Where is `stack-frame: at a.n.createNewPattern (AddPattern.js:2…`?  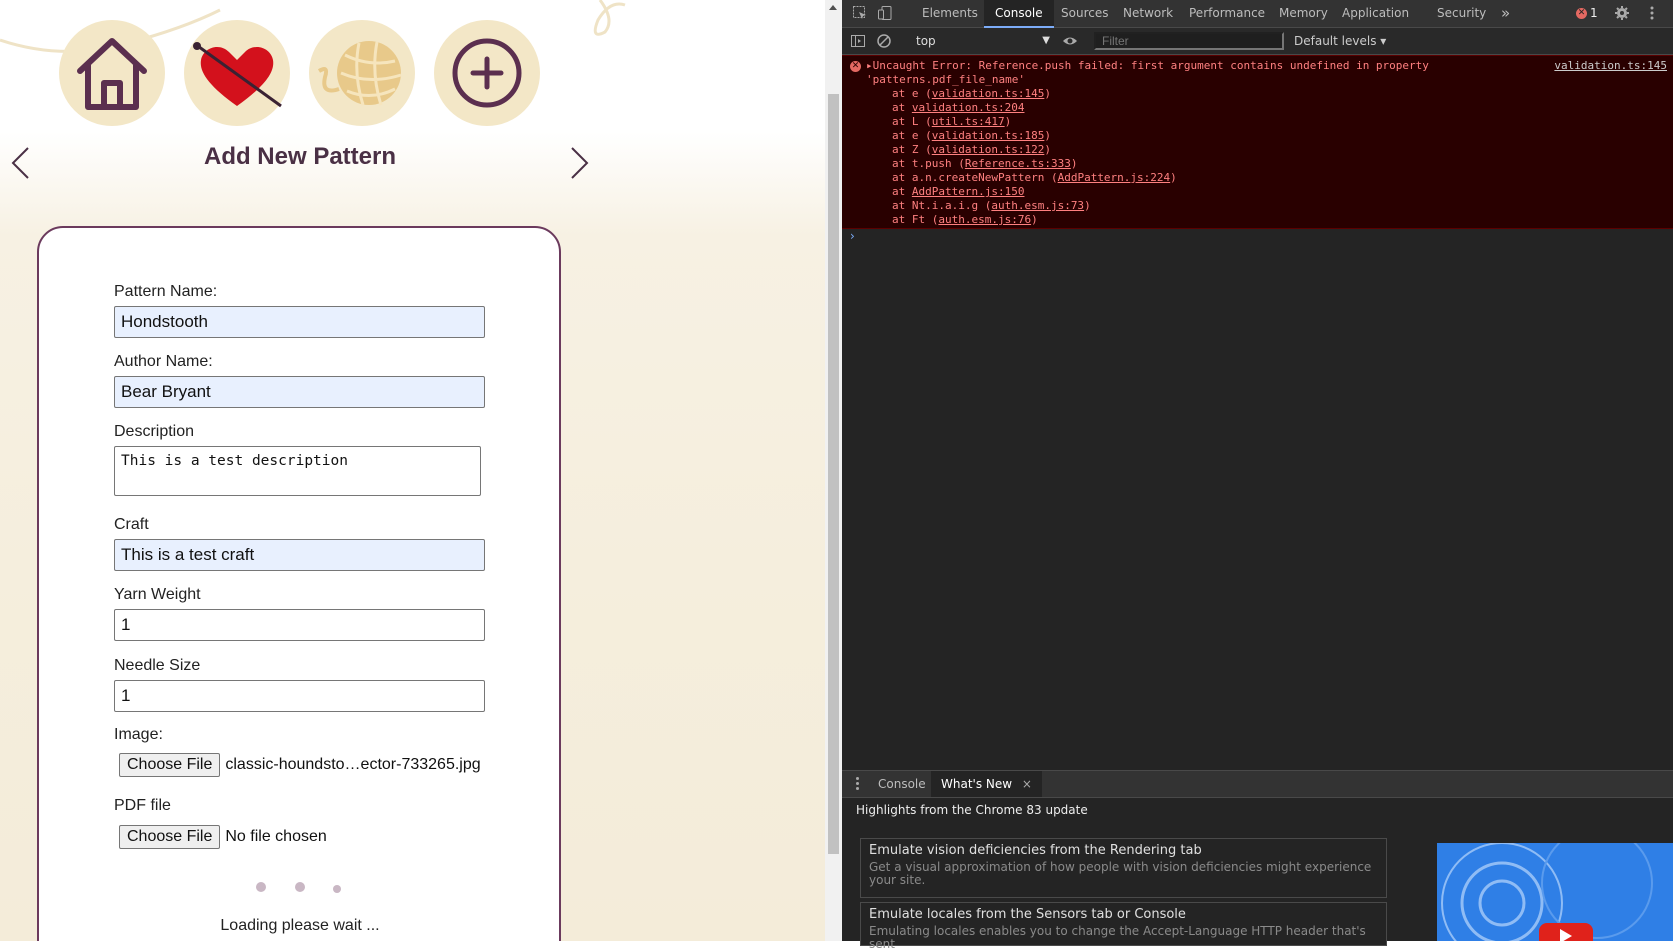
stack-frame: at a.n.createNewPattern (AddPattern.js:2… is located at coordinates (1034, 177).